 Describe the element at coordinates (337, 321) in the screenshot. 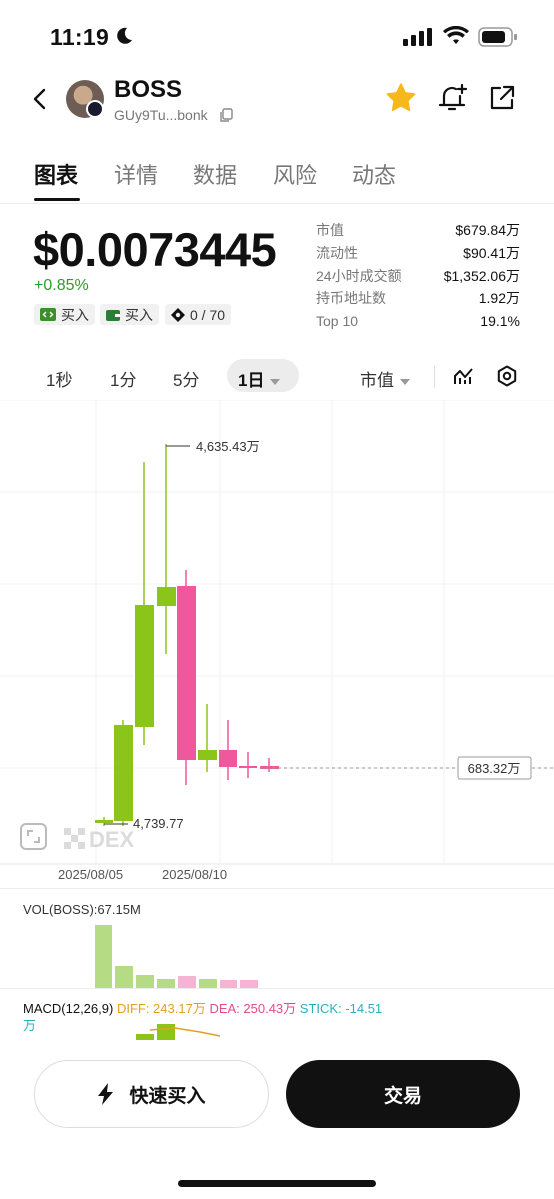

I see `stat-label: Top 10` at that location.